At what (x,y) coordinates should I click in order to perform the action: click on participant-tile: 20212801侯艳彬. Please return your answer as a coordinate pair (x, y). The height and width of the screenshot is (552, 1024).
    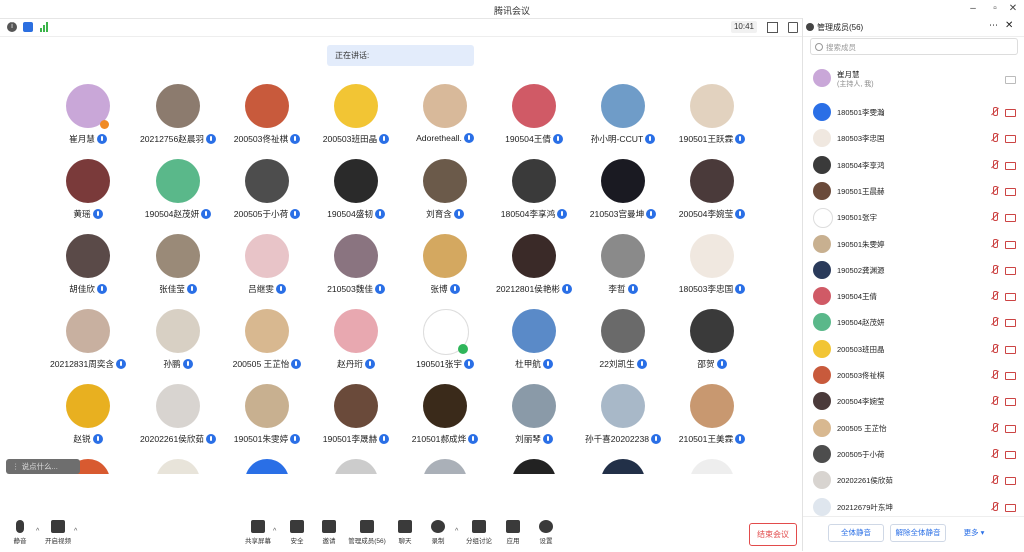
    Looking at the image, I should click on (534, 269).